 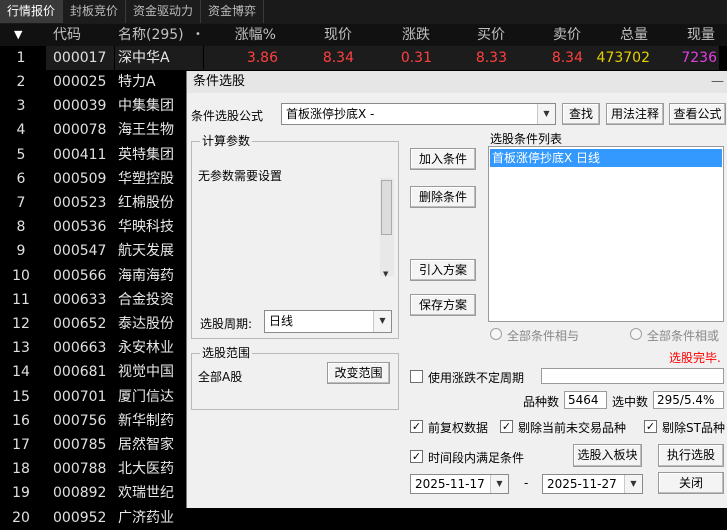 I want to click on stock-name: 居然智家, so click(x=146, y=445).